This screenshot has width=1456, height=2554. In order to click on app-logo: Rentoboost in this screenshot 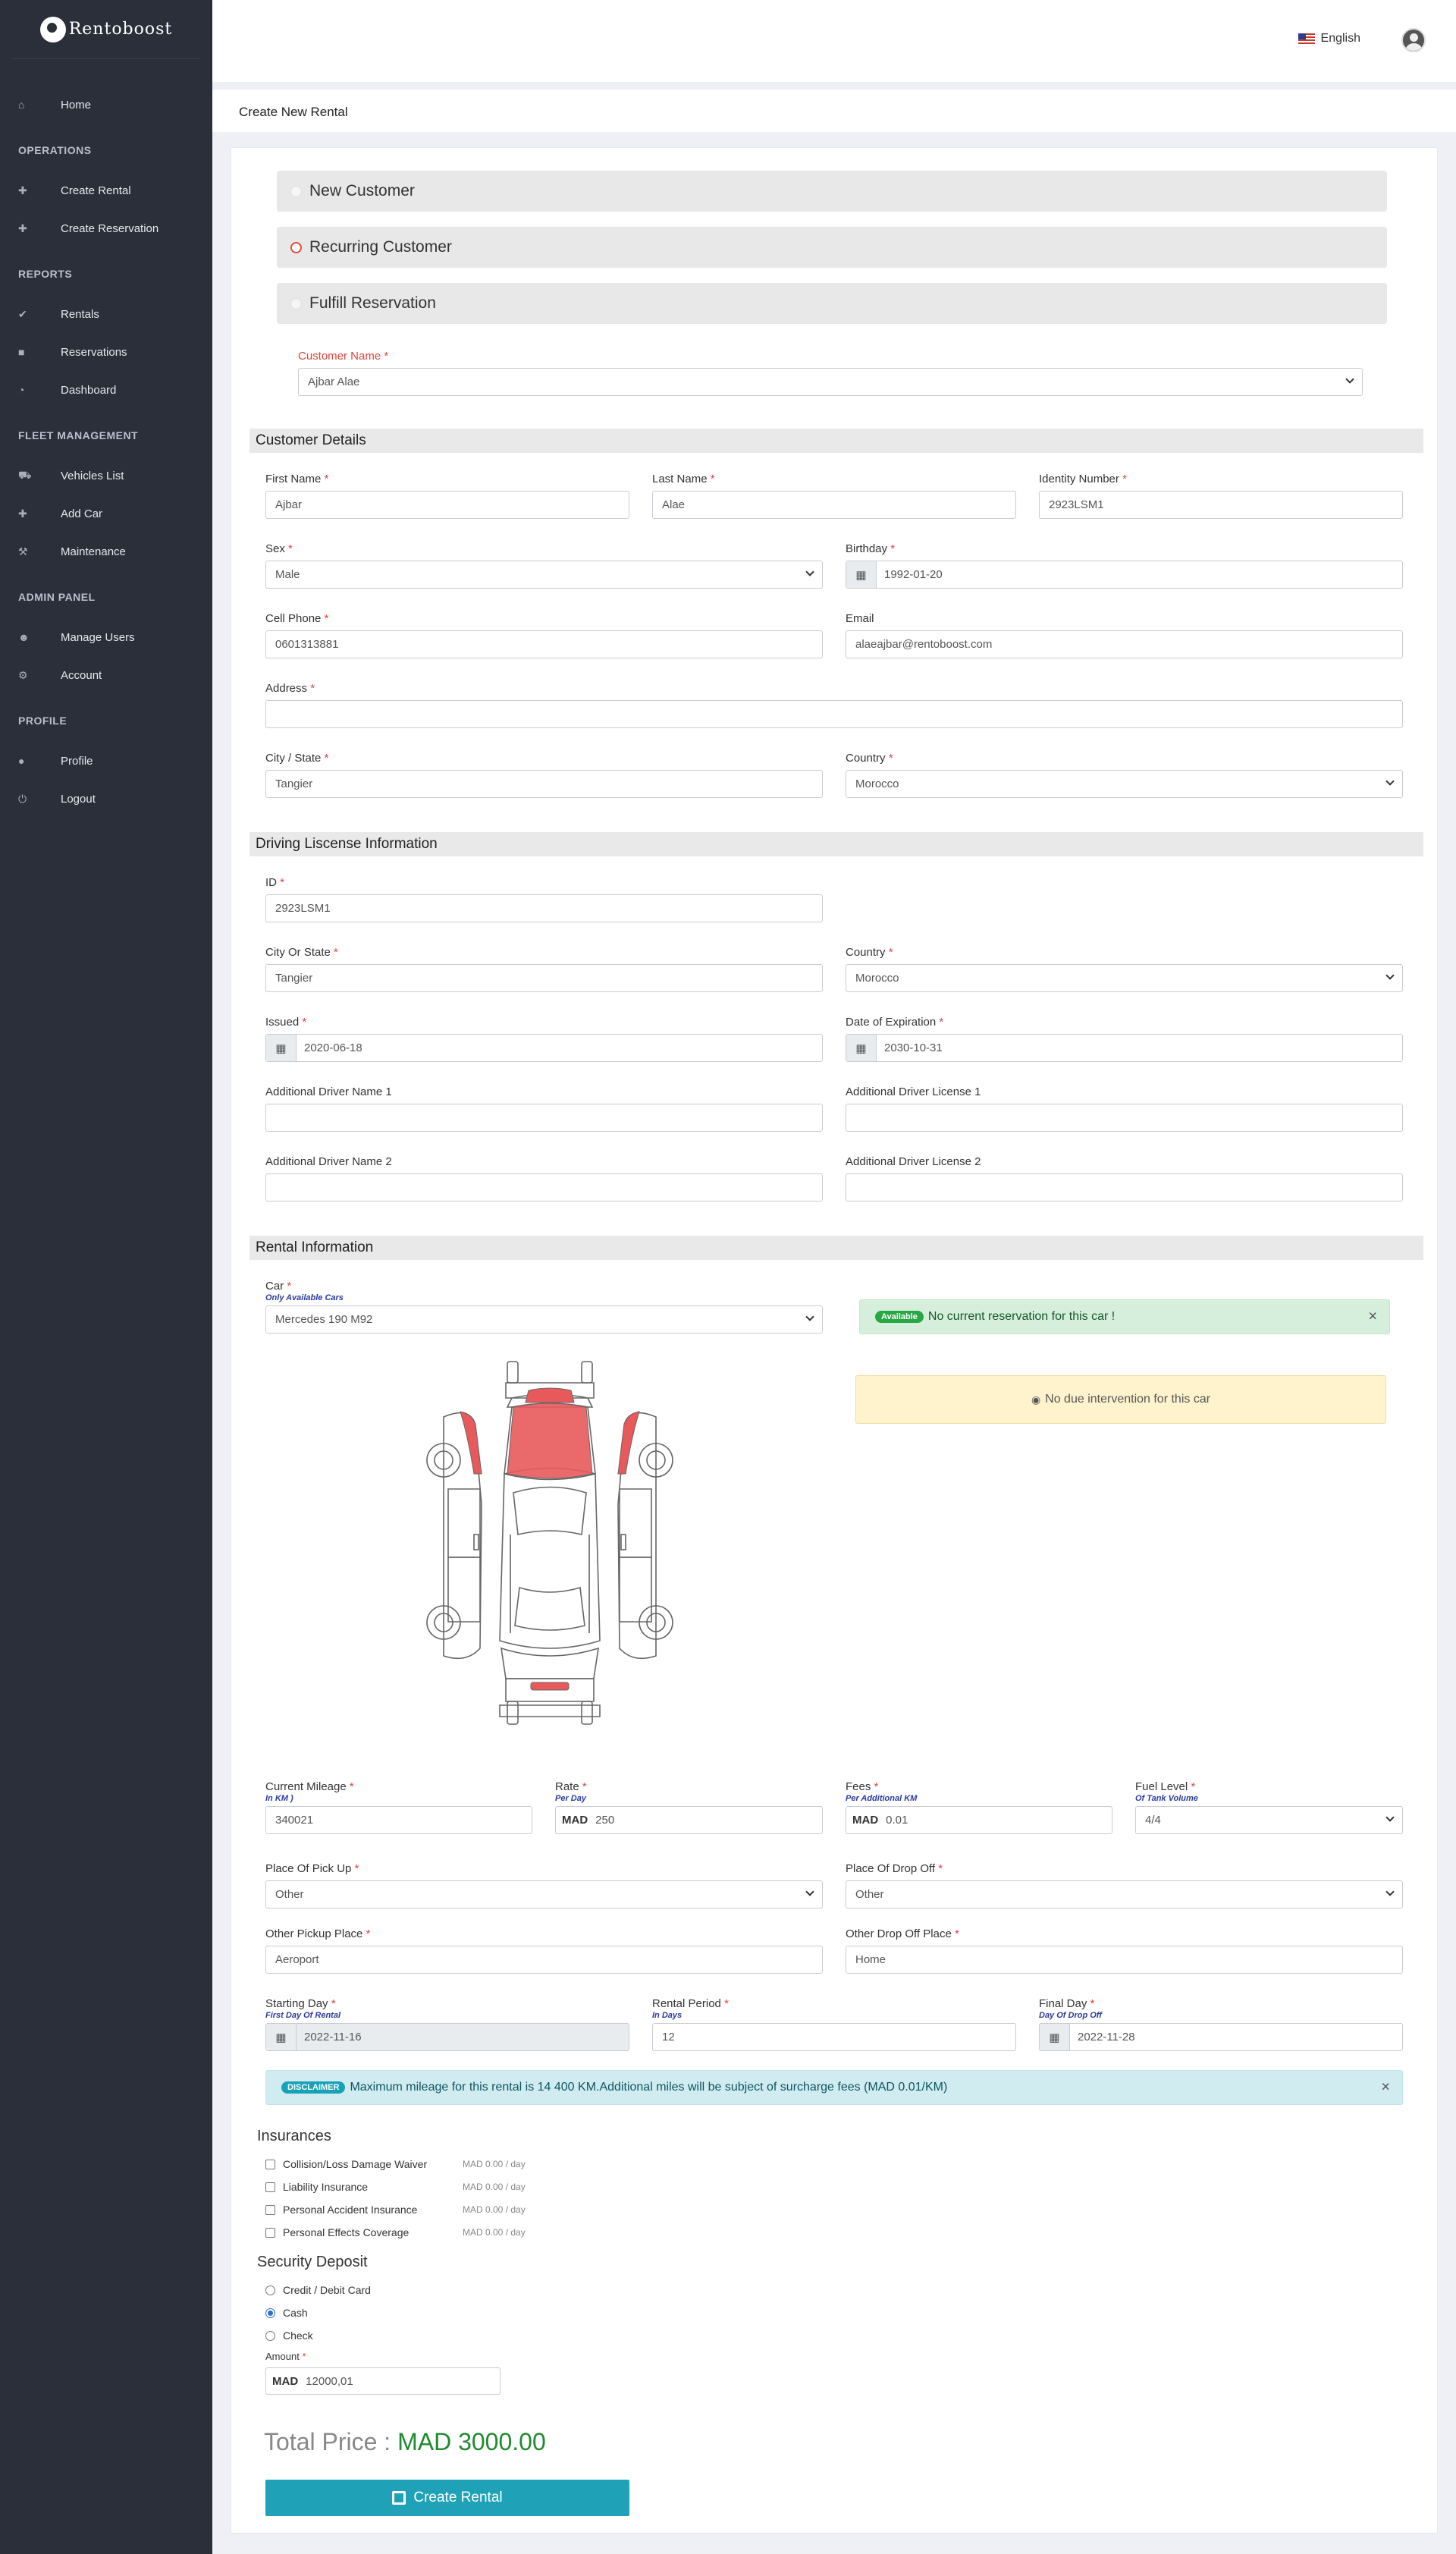, I will do `click(106, 29)`.